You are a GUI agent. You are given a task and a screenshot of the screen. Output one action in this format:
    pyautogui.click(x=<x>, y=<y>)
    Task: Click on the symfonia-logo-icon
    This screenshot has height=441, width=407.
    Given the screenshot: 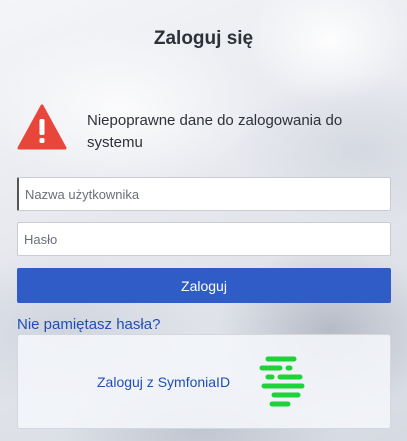 What is the action you would take?
    pyautogui.click(x=282, y=381)
    